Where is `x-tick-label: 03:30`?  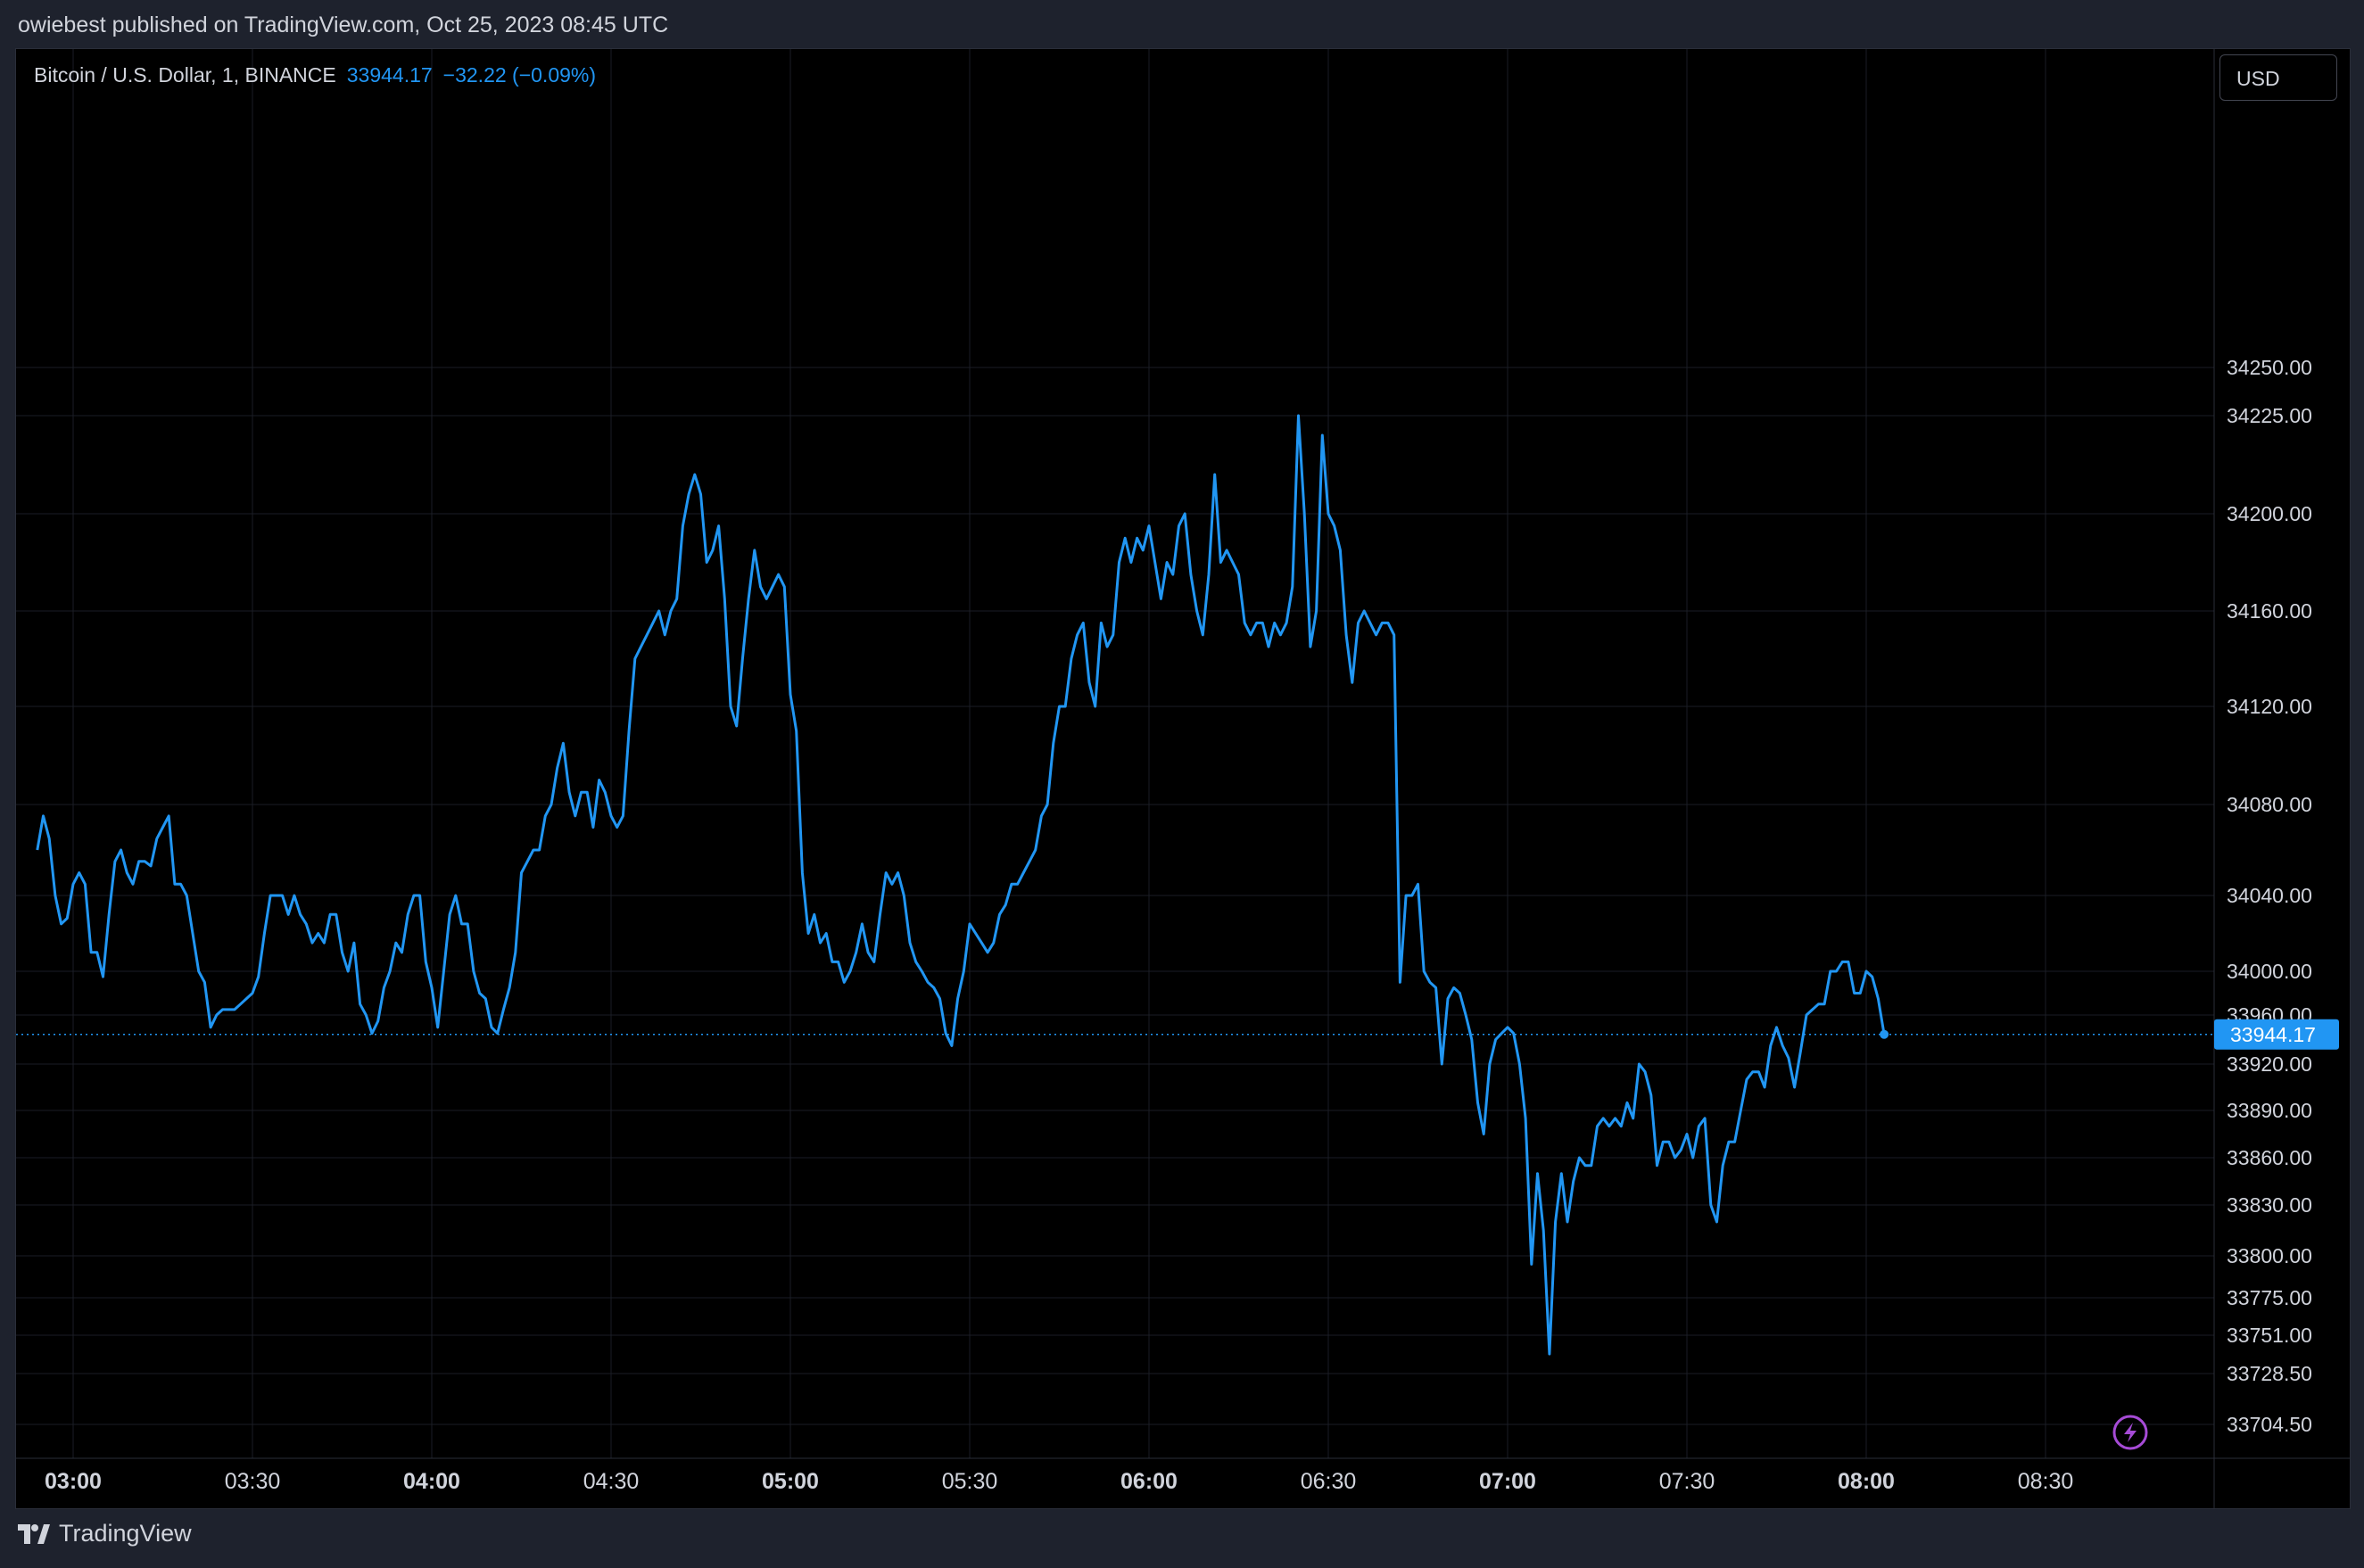 x-tick-label: 03:30 is located at coordinates (253, 1481).